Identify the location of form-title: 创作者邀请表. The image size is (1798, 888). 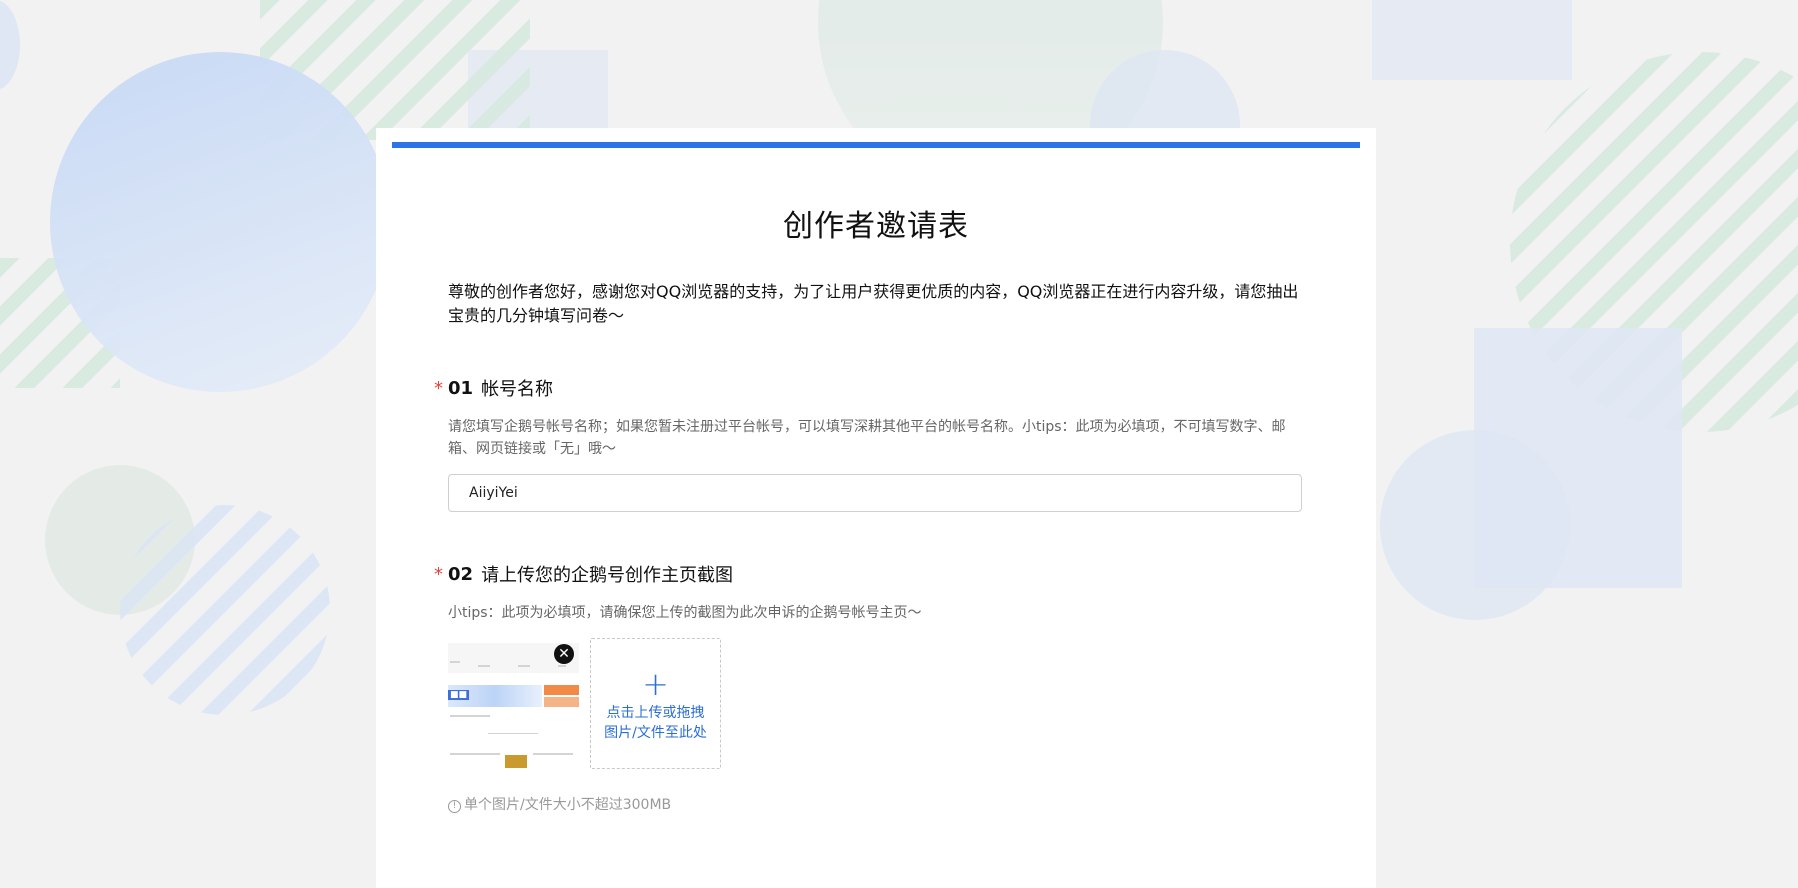
(876, 226).